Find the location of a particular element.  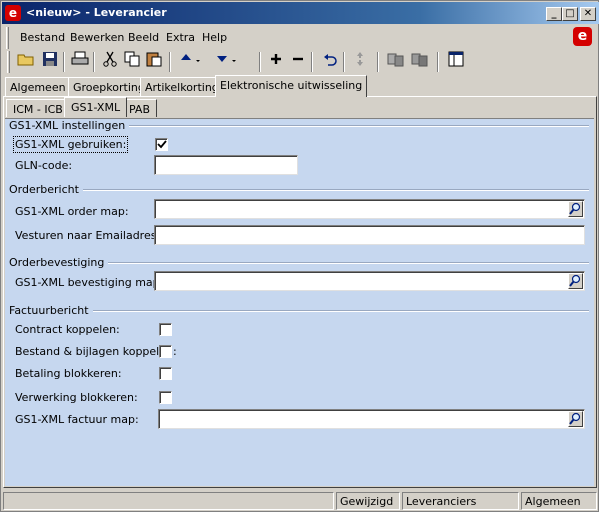

status-modified: Gewijzigd is located at coordinates (368, 501).